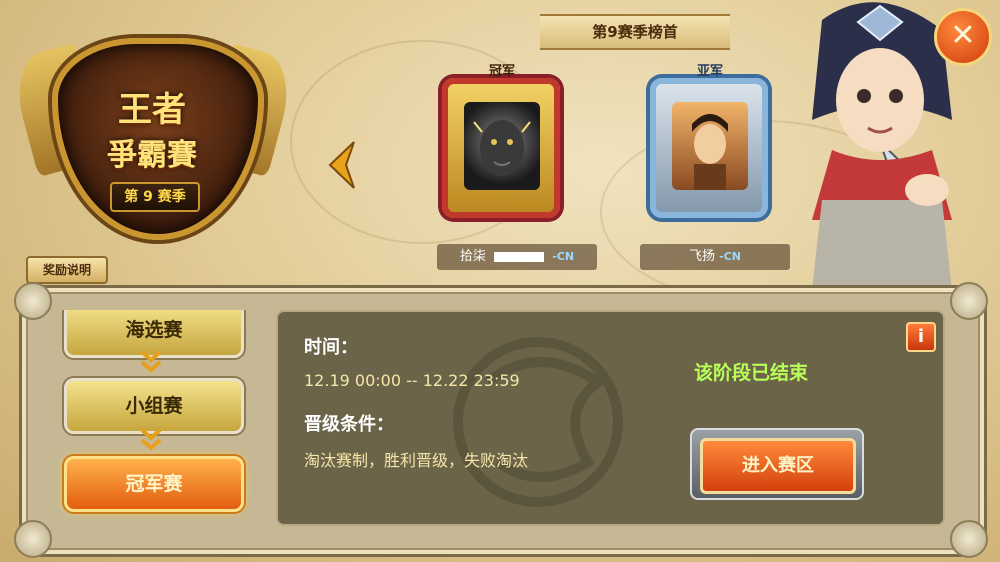  What do you see at coordinates (154, 484) in the screenshot?
I see `stage-item-final: 冠军赛` at bounding box center [154, 484].